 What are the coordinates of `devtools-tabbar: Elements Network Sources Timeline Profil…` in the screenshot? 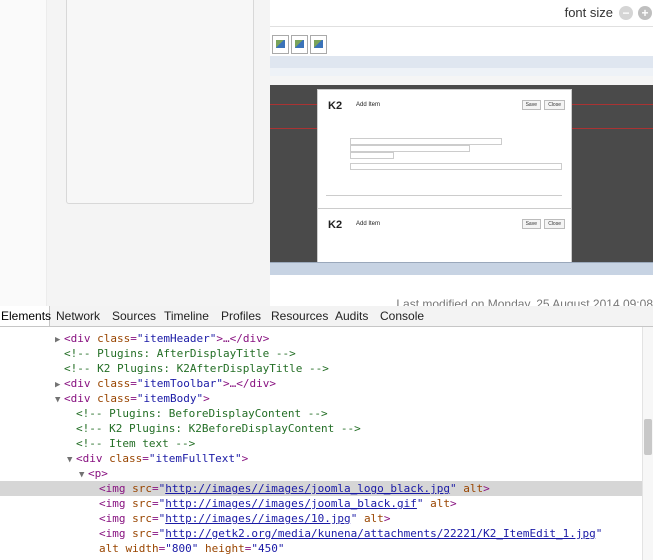 It's located at (326, 316).